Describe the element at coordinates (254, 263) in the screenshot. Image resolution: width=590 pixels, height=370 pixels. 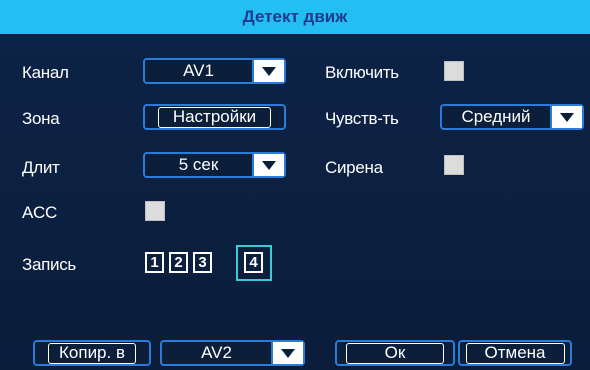
I see `record-selection-highlight` at that location.